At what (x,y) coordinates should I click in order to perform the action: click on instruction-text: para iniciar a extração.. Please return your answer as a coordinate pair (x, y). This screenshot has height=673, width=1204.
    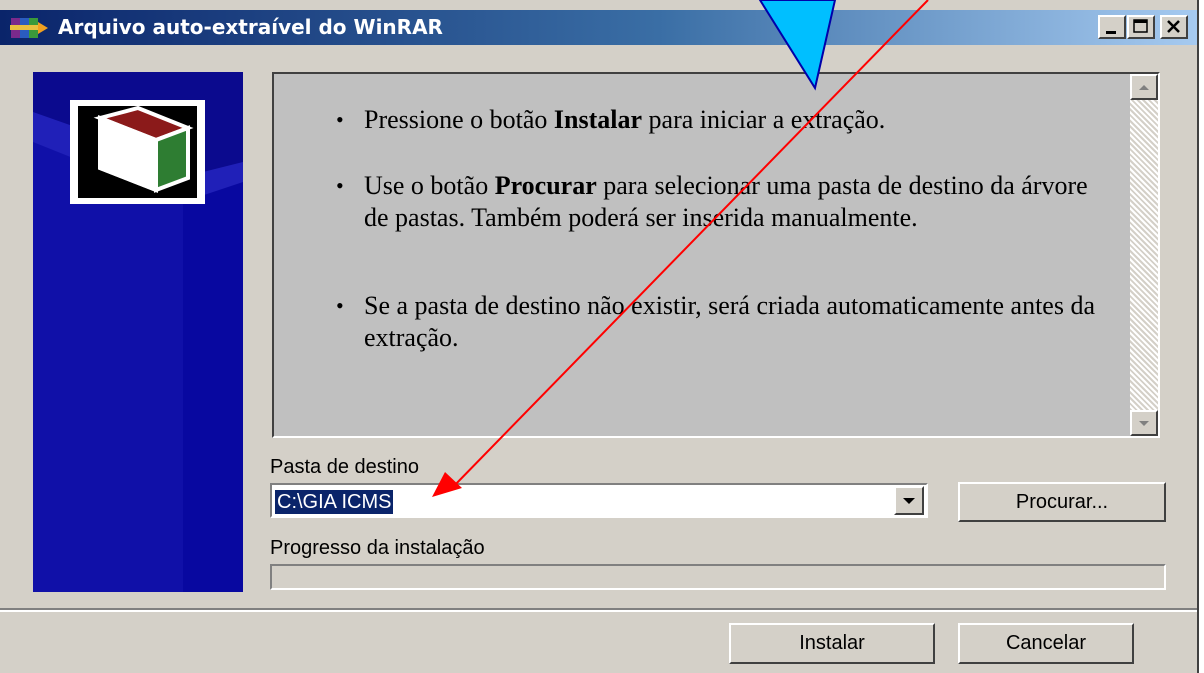
    Looking at the image, I should click on (764, 119).